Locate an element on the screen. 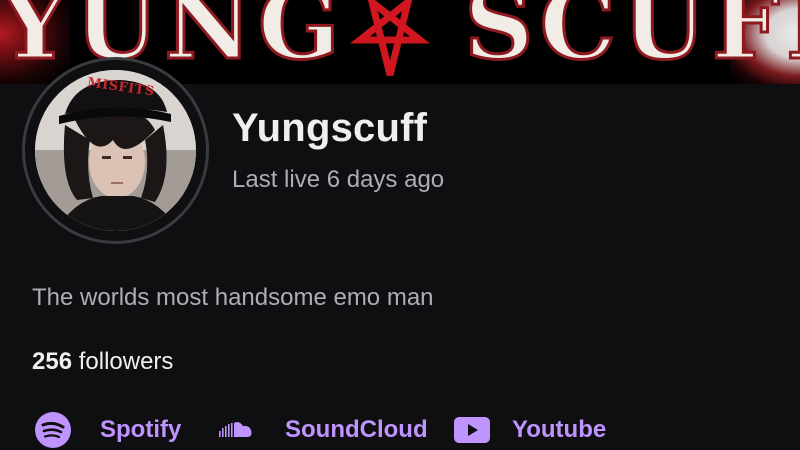 This screenshot has width=800, height=450. followers-count: 256 followers is located at coordinates (102, 362).